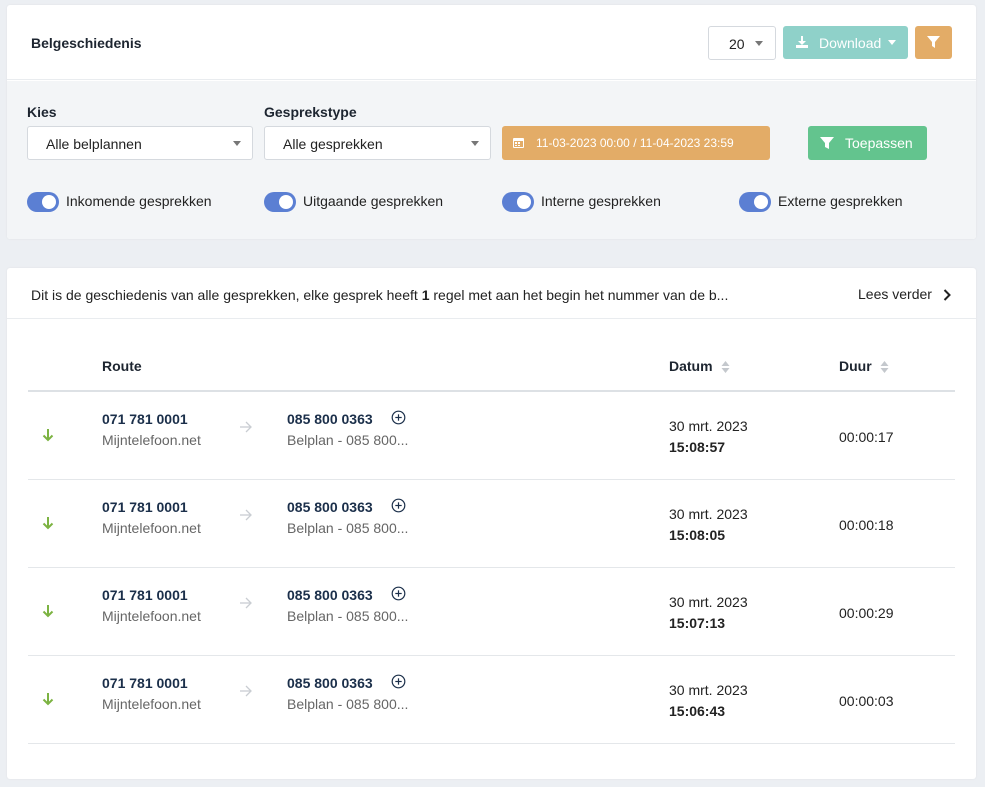 Image resolution: width=985 pixels, height=787 pixels. I want to click on date-range-text: 11-03-2023 00:00 / 11-04-2023 23:59, so click(635, 143).